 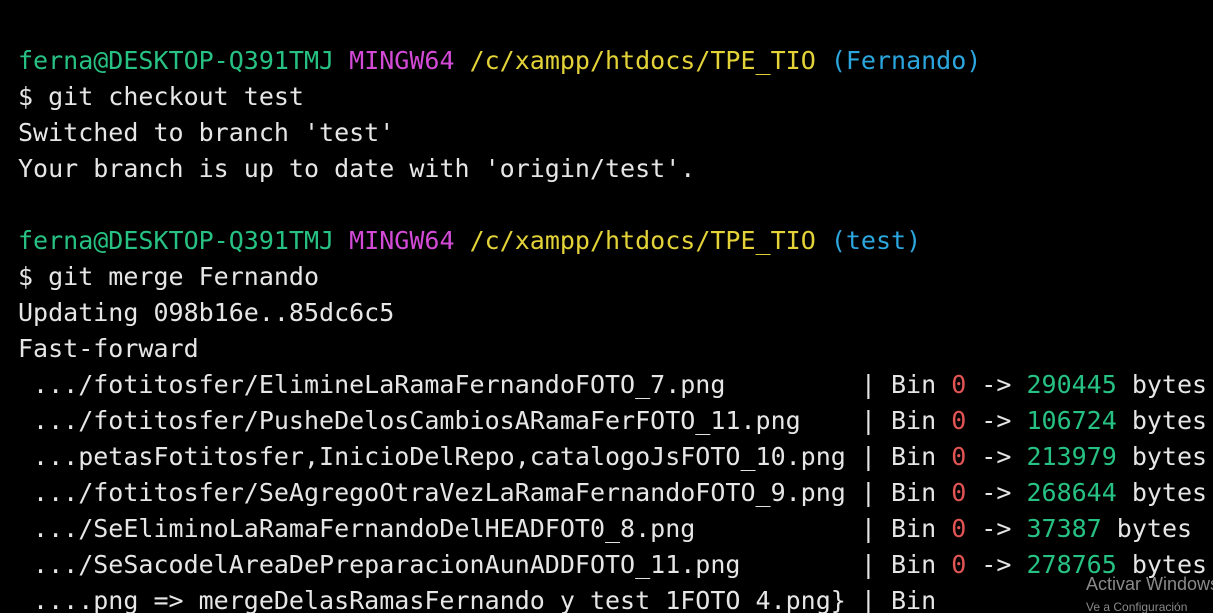 What do you see at coordinates (1137, 606) in the screenshot?
I see `activation-watermark-subtitle: Ve a Configuración` at bounding box center [1137, 606].